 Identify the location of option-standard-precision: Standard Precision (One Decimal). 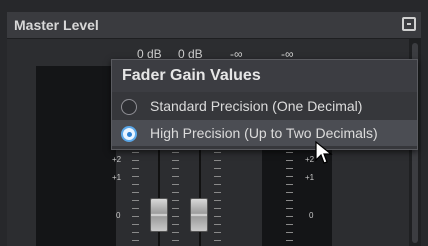
(264, 106).